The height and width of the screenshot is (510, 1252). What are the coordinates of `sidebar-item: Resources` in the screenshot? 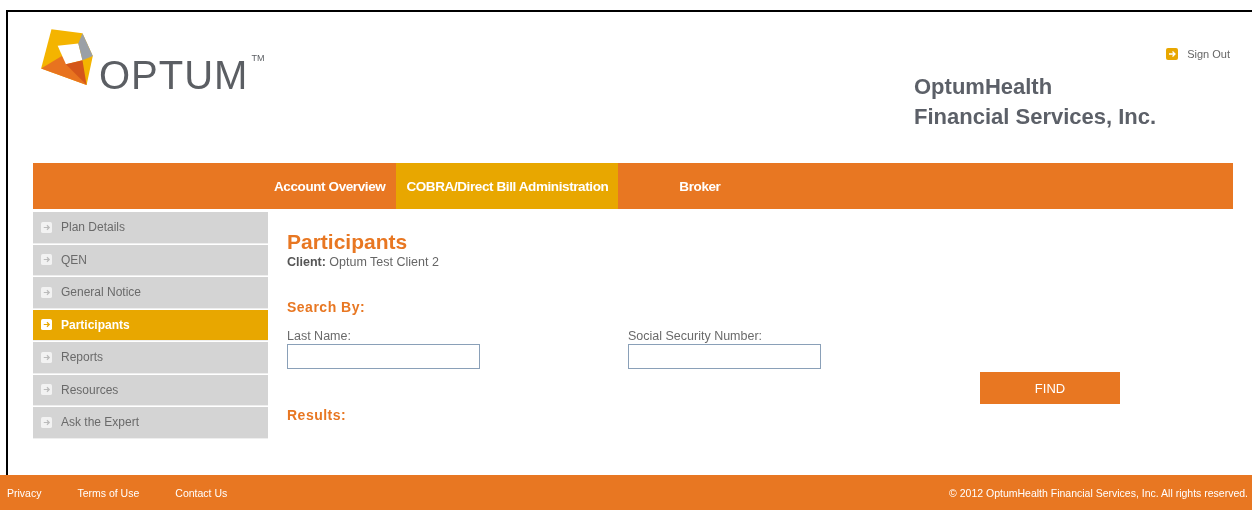 It's located at (150, 390).